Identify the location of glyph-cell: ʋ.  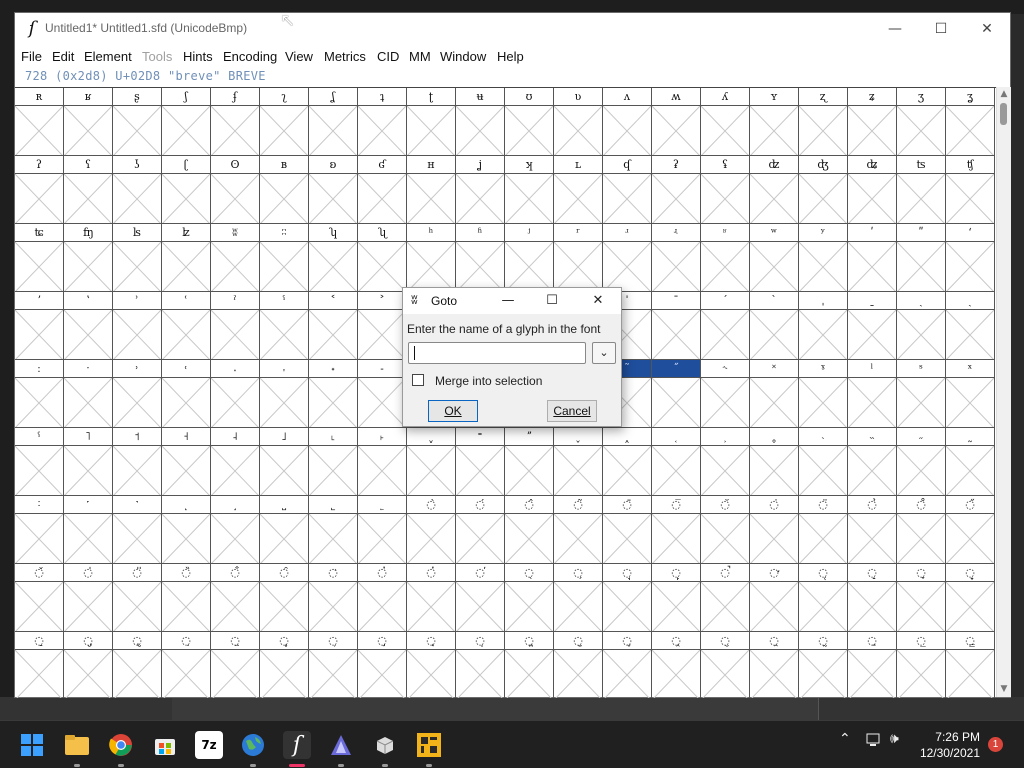
(578, 122).